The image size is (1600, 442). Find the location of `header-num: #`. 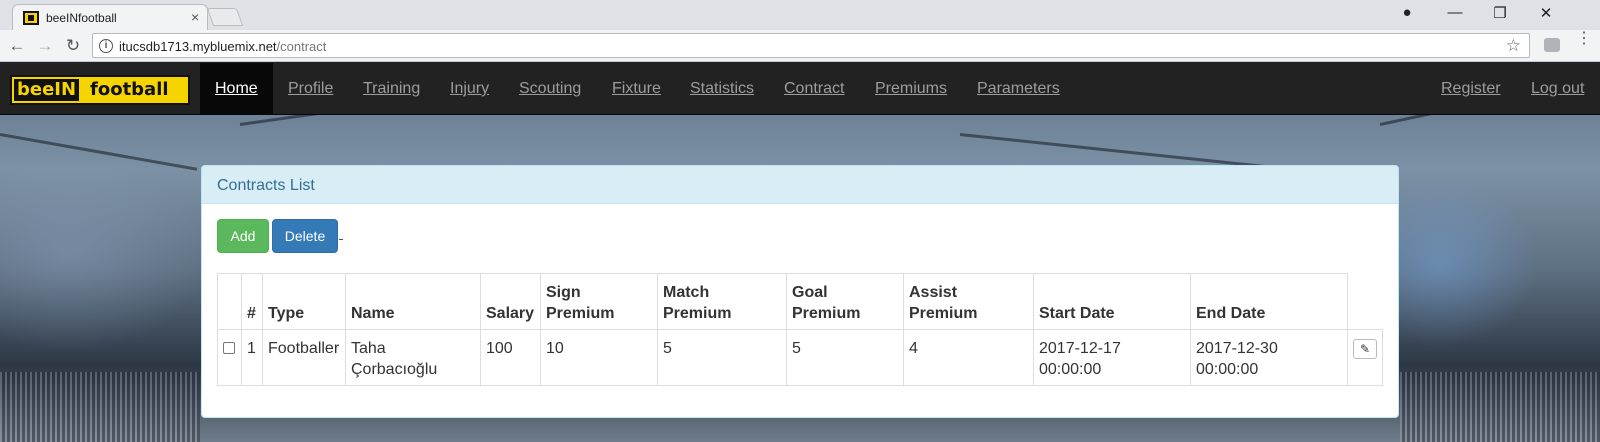

header-num: # is located at coordinates (252, 301).